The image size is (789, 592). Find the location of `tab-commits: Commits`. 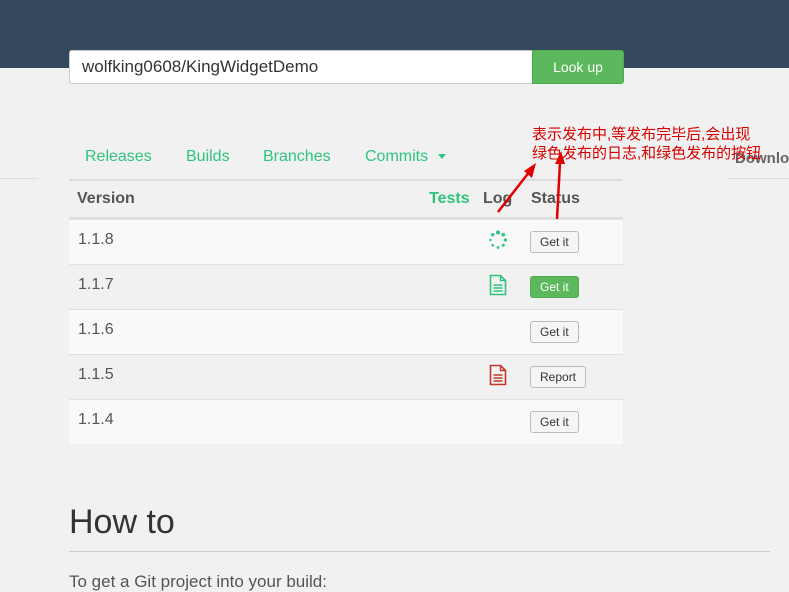

tab-commits: Commits is located at coordinates (406, 157).